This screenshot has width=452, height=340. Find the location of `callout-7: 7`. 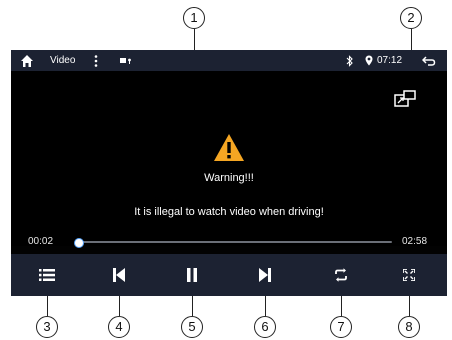

callout-7: 7 is located at coordinates (341, 327).